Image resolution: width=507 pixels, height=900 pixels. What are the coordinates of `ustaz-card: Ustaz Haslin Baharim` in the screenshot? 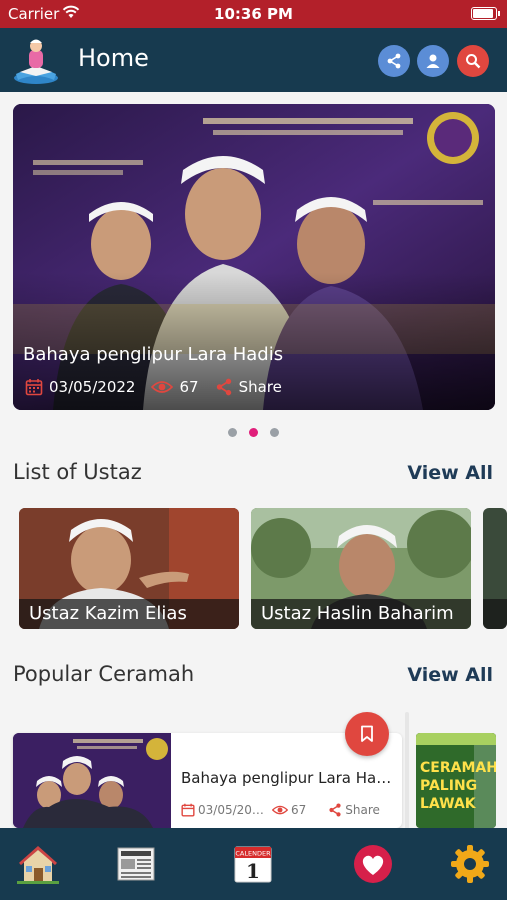 It's located at (361, 568).